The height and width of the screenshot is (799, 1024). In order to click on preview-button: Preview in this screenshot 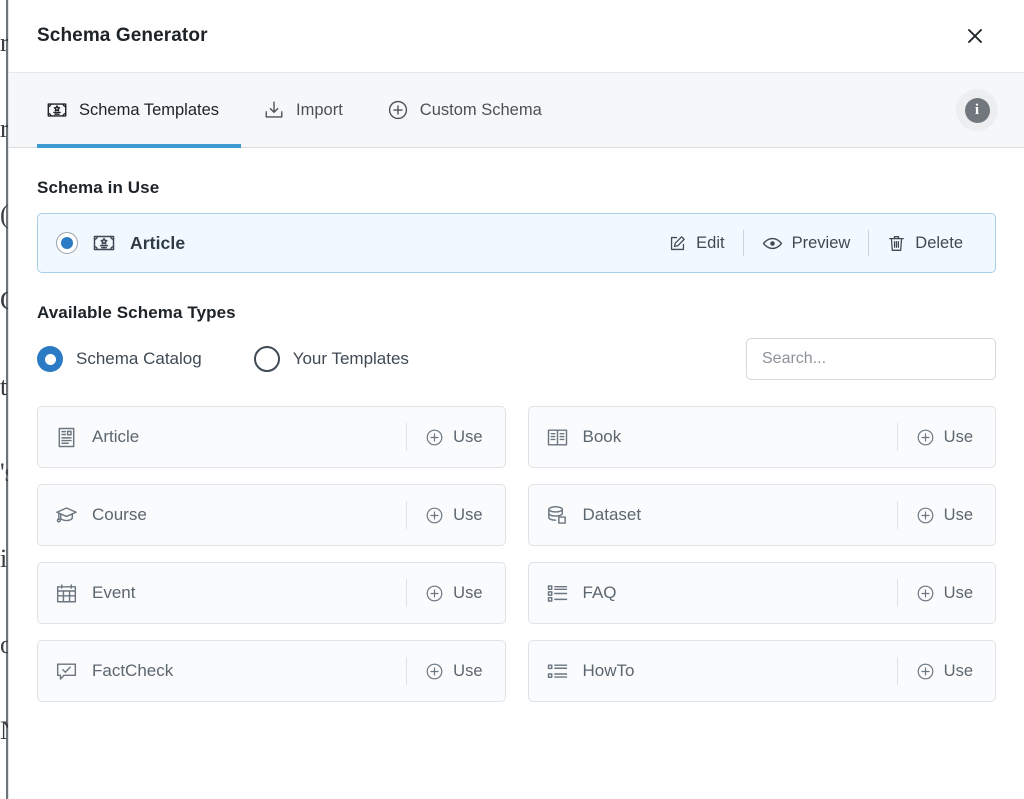, I will do `click(805, 243)`.